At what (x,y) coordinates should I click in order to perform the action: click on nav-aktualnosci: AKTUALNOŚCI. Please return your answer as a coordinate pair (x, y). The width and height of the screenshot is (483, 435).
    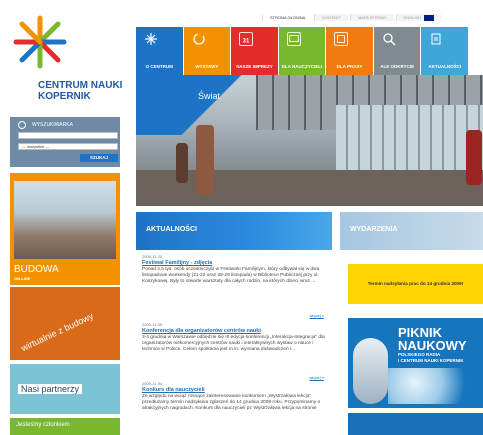
    Looking at the image, I should click on (445, 51).